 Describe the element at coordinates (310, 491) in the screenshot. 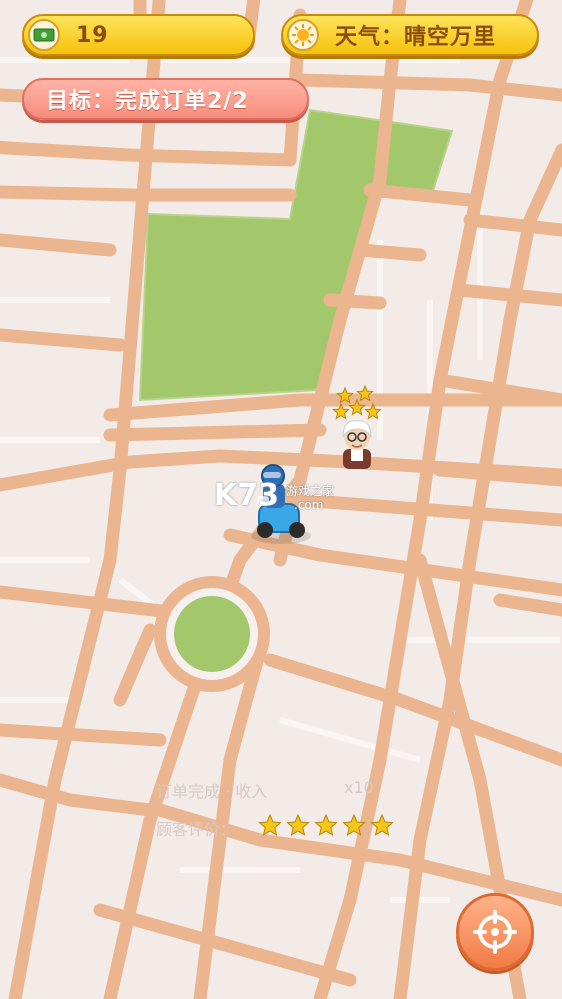

I see `watermark-site-name: 游戏之家` at that location.